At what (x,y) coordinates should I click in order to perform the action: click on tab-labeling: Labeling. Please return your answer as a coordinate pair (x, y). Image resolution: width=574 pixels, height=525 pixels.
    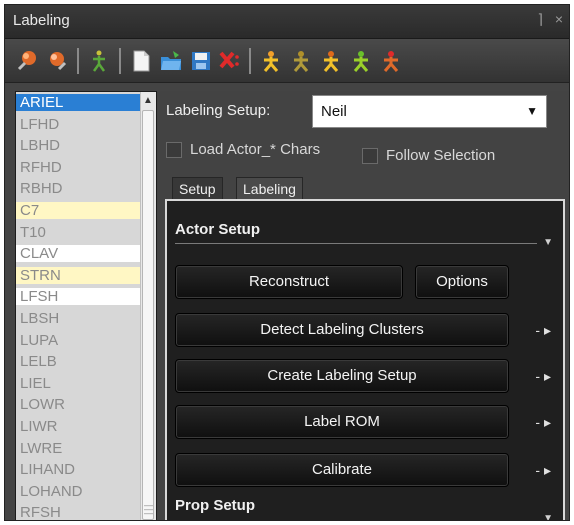
    Looking at the image, I should click on (269, 188).